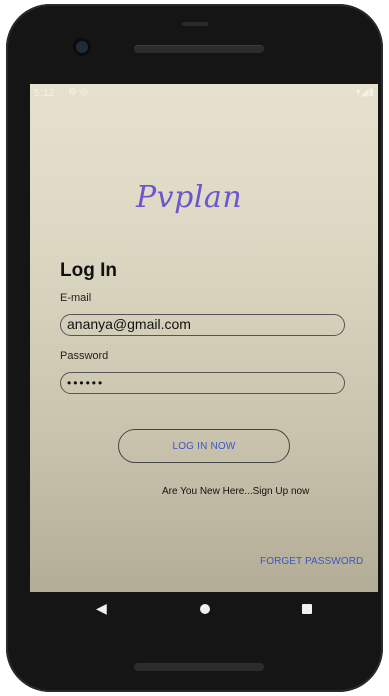  Describe the element at coordinates (205, 609) in the screenshot. I see `home-icon` at that location.